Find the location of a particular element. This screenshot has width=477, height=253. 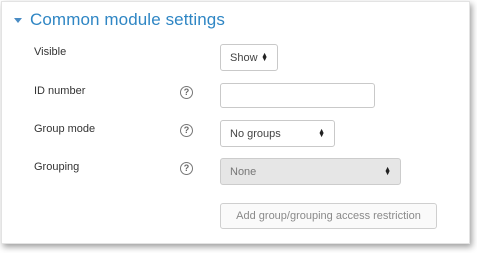

group-mode-select-value: No groups is located at coordinates (255, 133).